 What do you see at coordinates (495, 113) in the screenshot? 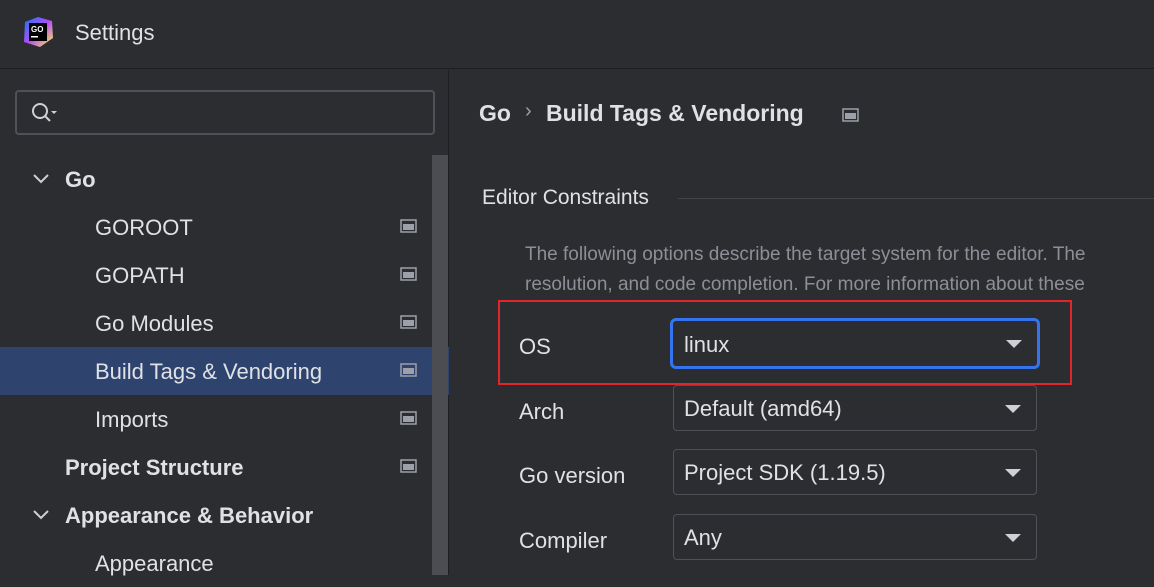
I see `breadcrumb-parent: Go` at bounding box center [495, 113].